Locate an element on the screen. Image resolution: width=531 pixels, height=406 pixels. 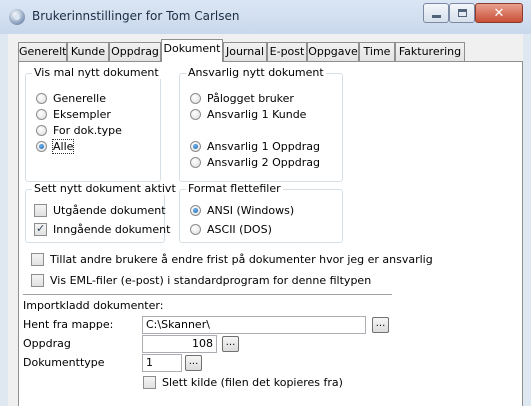
radio-for-doktype: For dok.type is located at coordinates (79, 130).